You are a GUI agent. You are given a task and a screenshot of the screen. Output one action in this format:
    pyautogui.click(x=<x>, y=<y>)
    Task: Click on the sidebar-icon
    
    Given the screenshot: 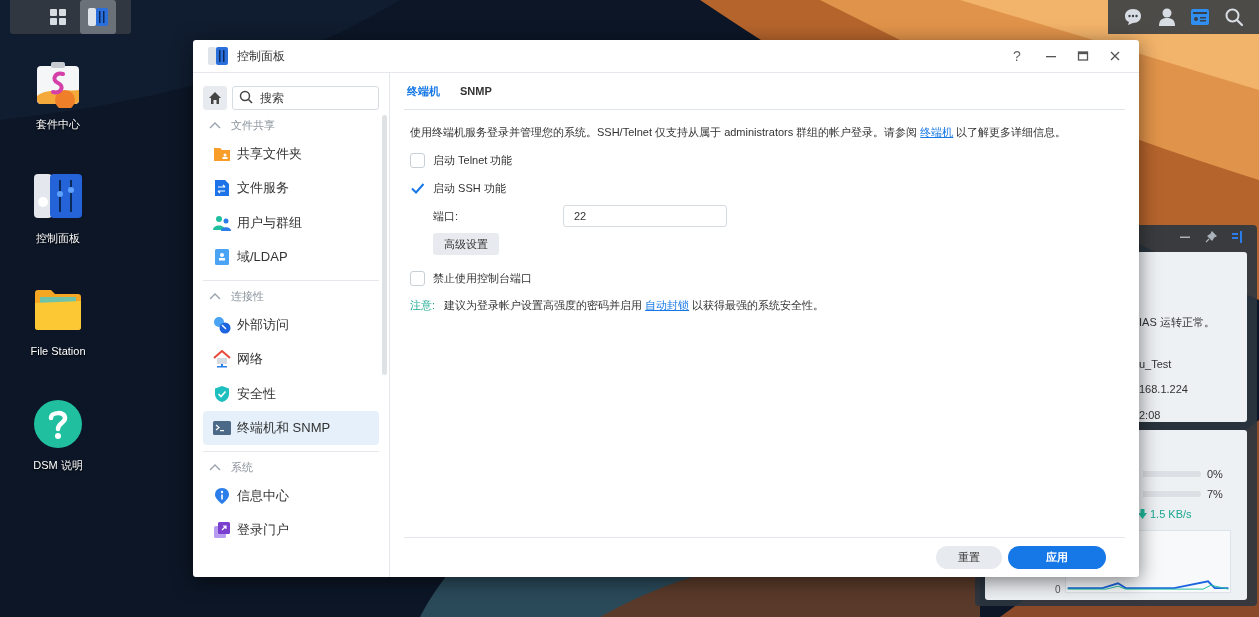 What is the action you would take?
    pyautogui.click(x=1237, y=237)
    